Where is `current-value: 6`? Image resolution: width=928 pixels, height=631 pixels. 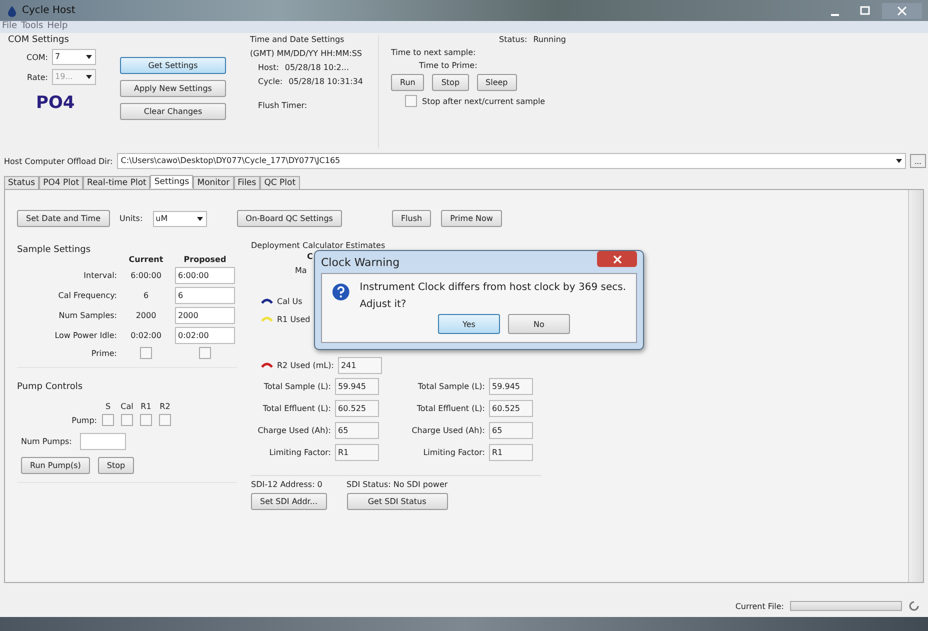 current-value: 6 is located at coordinates (146, 295).